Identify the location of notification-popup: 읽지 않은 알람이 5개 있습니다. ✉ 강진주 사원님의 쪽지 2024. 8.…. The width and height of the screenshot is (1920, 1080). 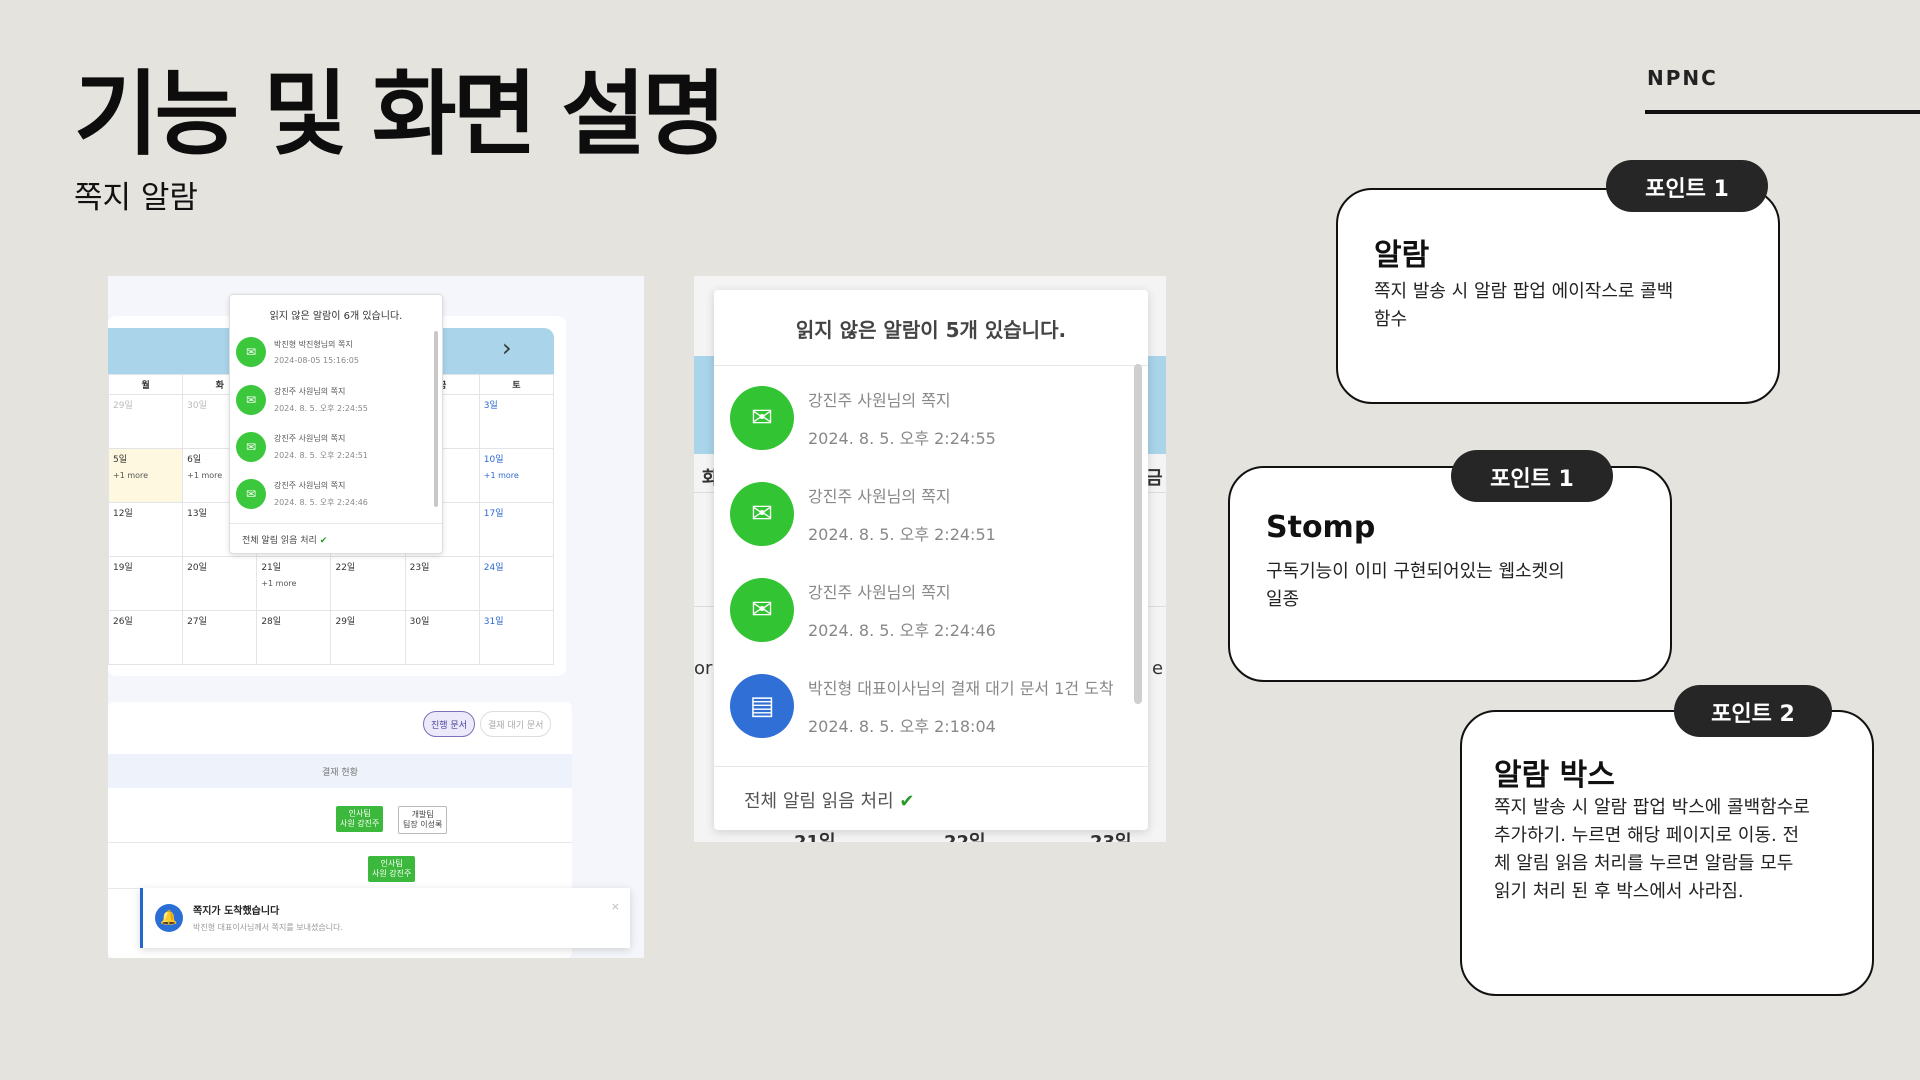
(931, 560).